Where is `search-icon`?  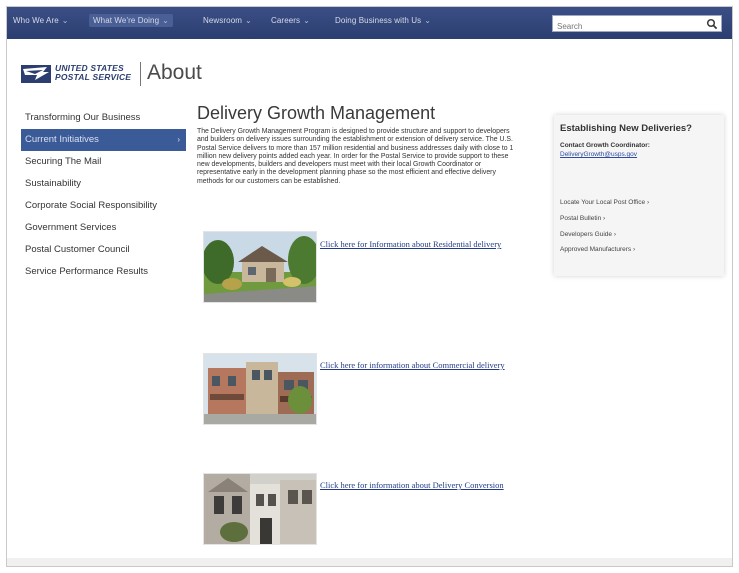
search-icon is located at coordinates (712, 24).